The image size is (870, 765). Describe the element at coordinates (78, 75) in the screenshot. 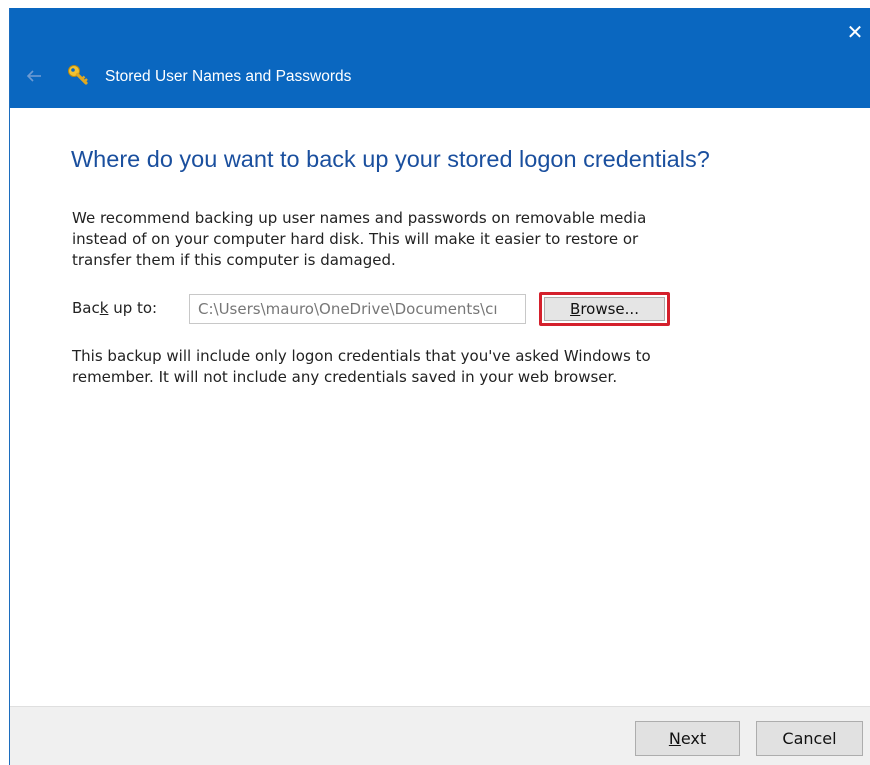

I see `key-icon` at that location.